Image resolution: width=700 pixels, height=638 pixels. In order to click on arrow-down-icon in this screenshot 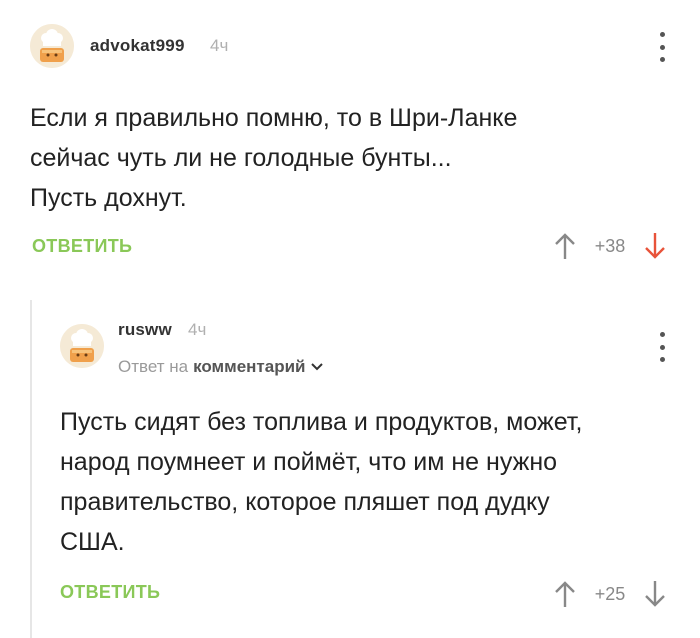, I will do `click(655, 594)`.